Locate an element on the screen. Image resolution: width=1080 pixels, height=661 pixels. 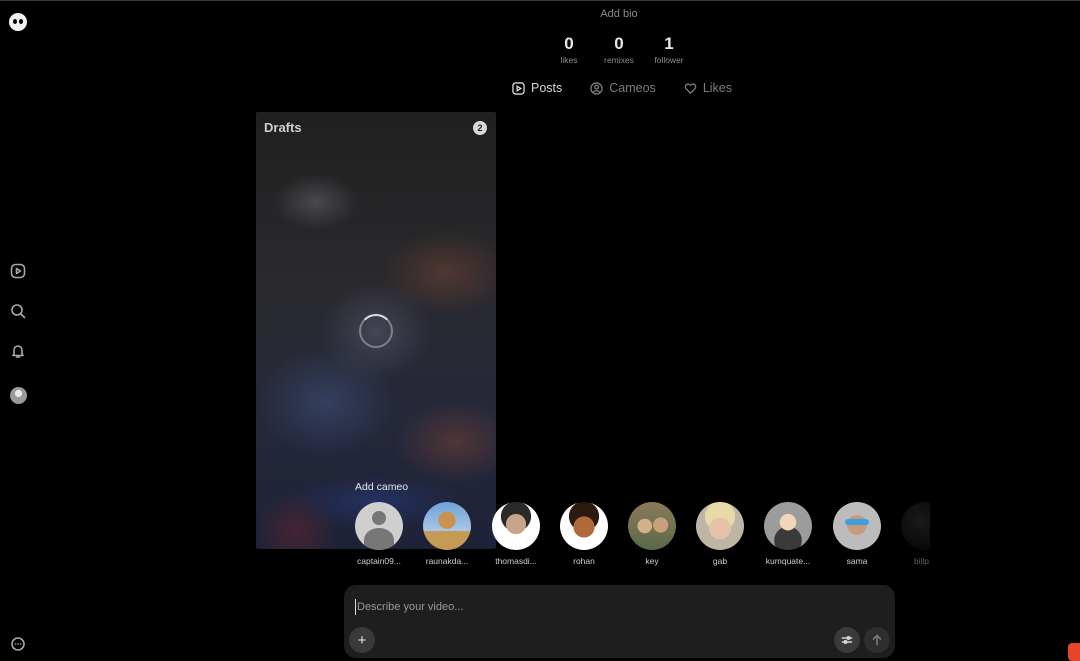
stat-label: follower is located at coordinates (669, 60).